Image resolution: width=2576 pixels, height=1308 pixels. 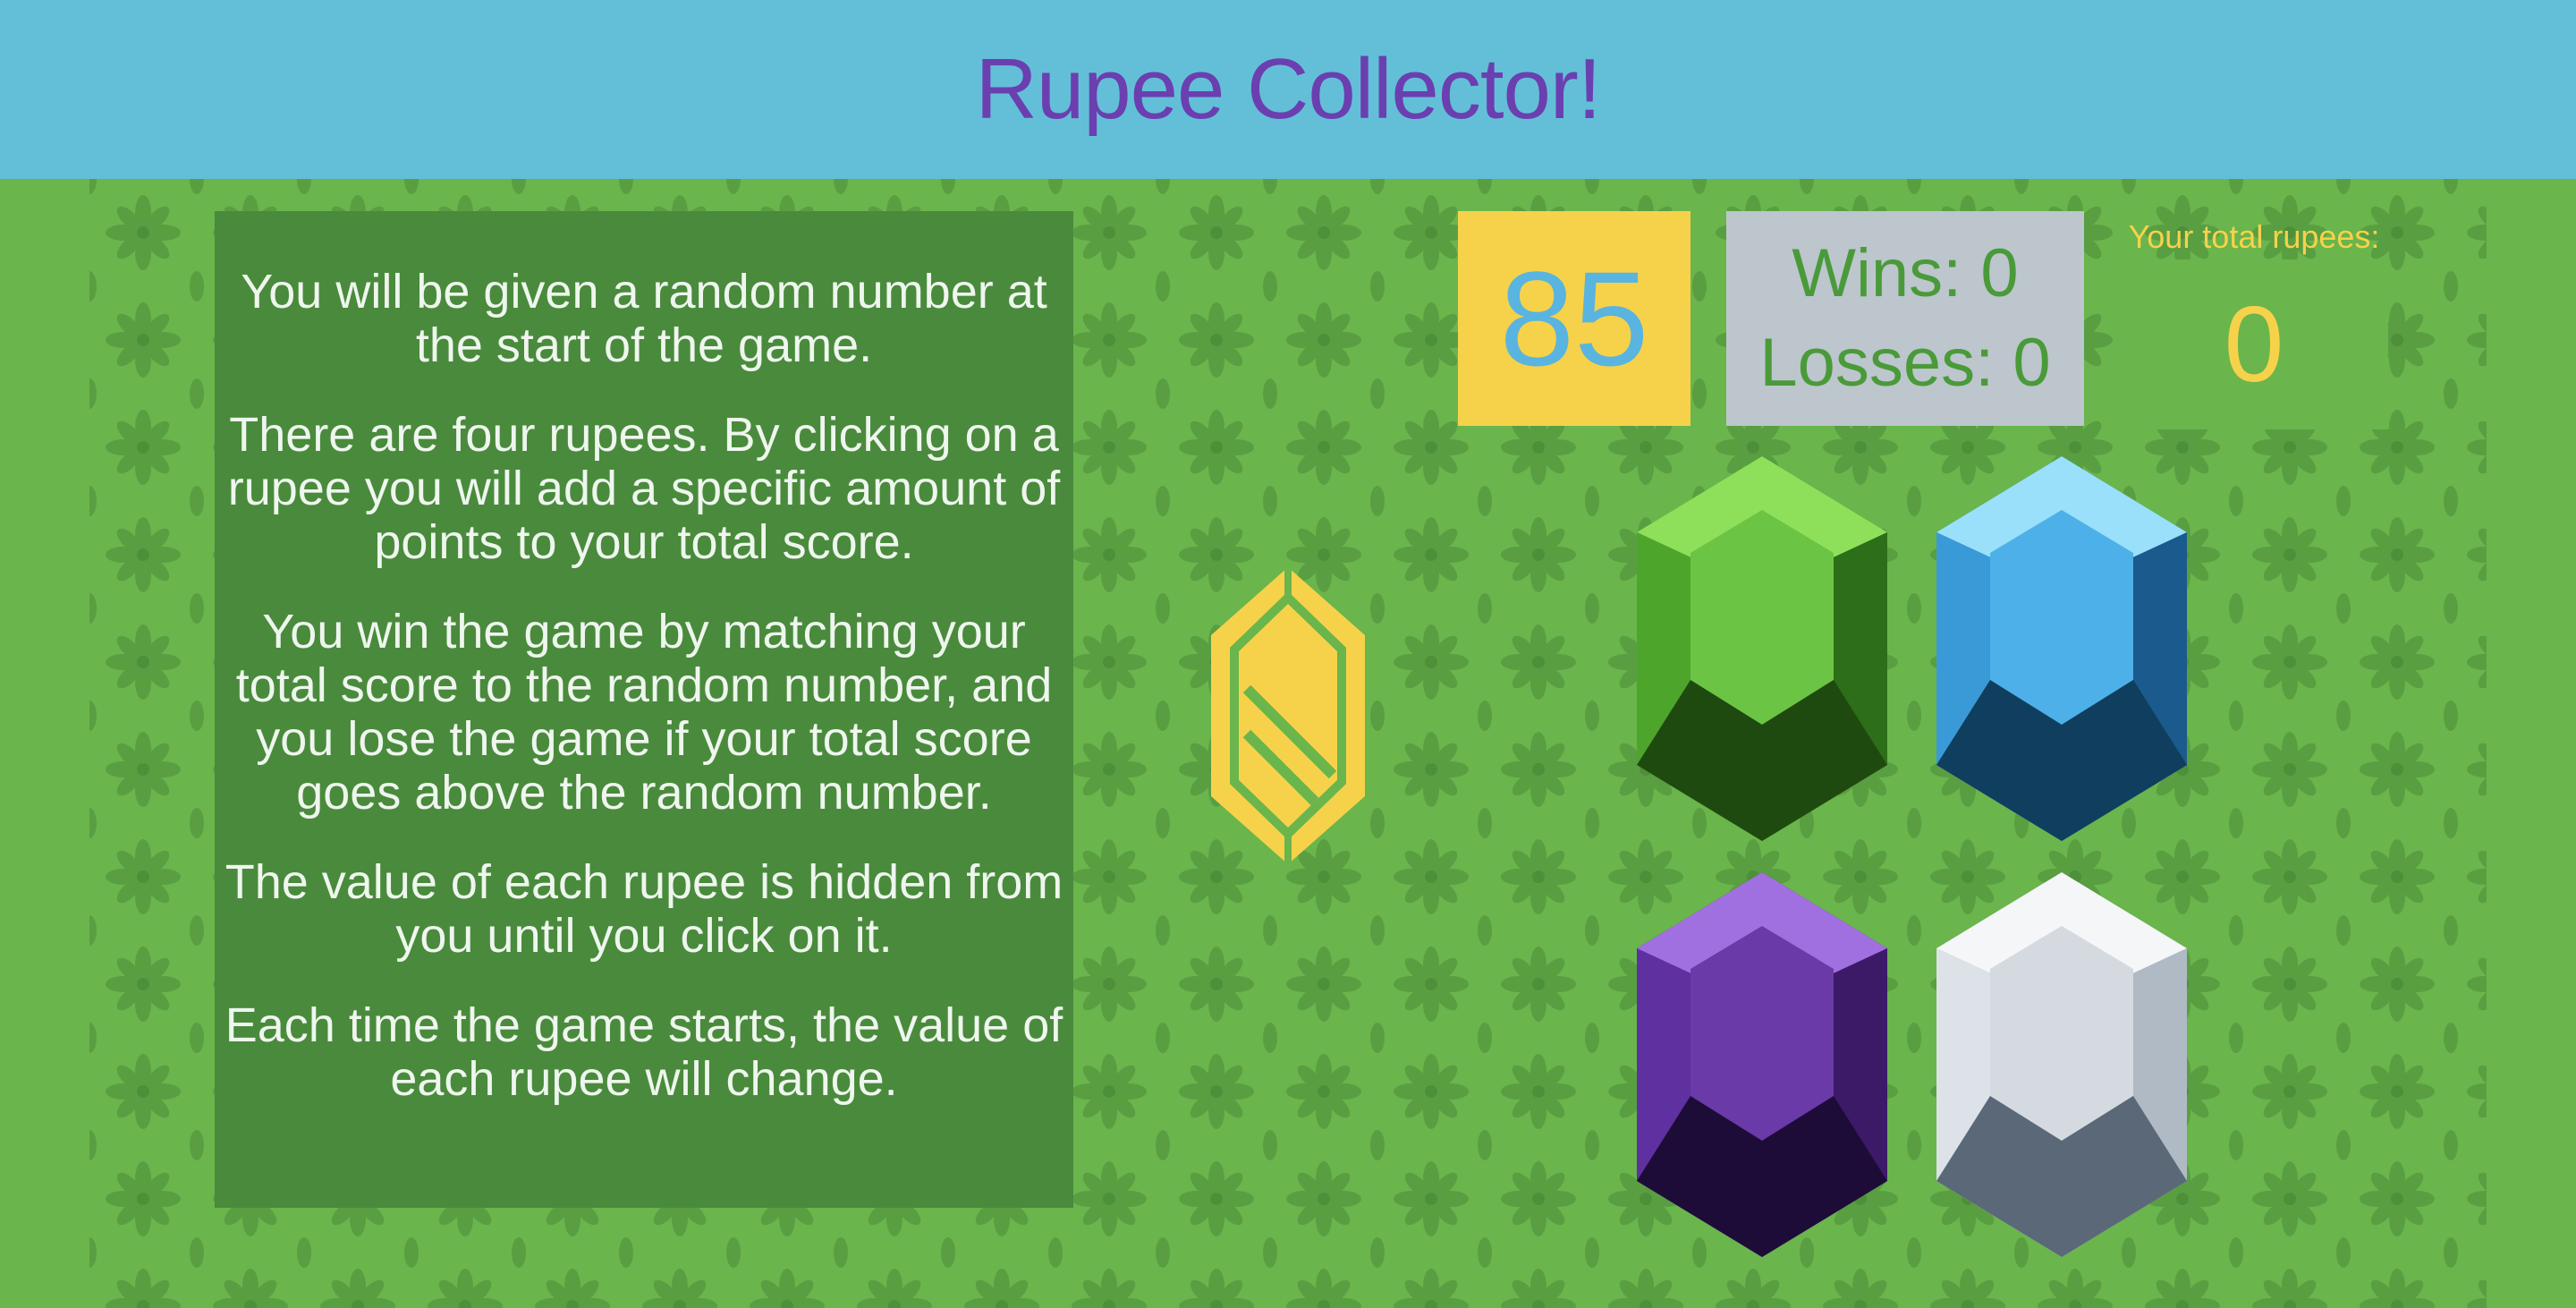 I want to click on purple-rupee-button, so click(x=1762, y=1064).